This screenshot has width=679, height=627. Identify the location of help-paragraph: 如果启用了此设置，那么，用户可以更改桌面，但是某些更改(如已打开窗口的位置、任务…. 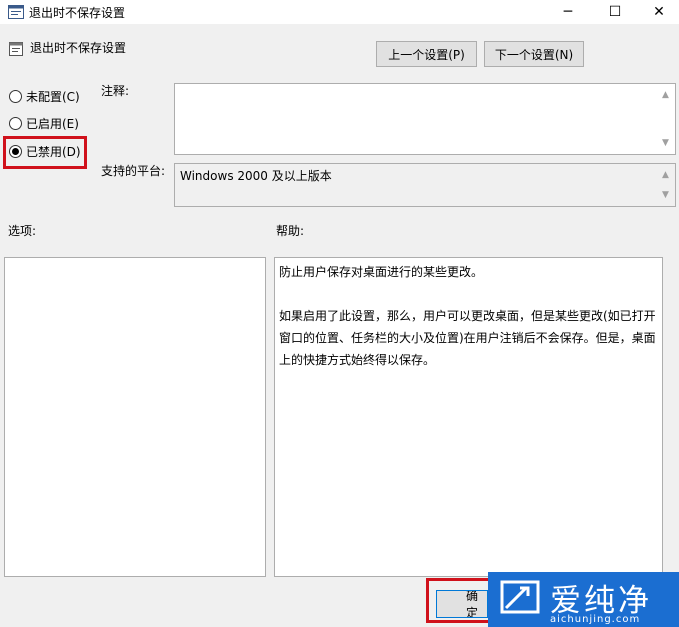
(467, 338).